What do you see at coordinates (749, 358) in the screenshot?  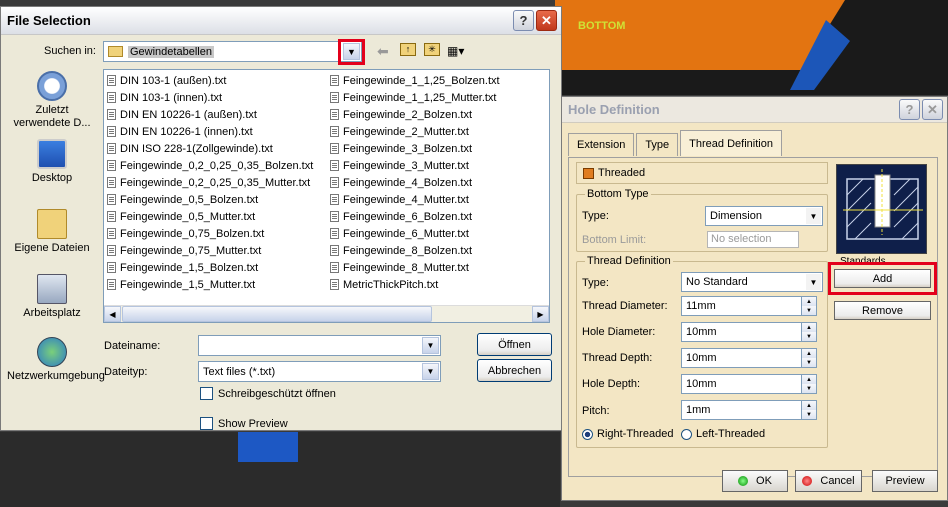 I see `thread-depth-spinner: 10mm ▲ ▼` at bounding box center [749, 358].